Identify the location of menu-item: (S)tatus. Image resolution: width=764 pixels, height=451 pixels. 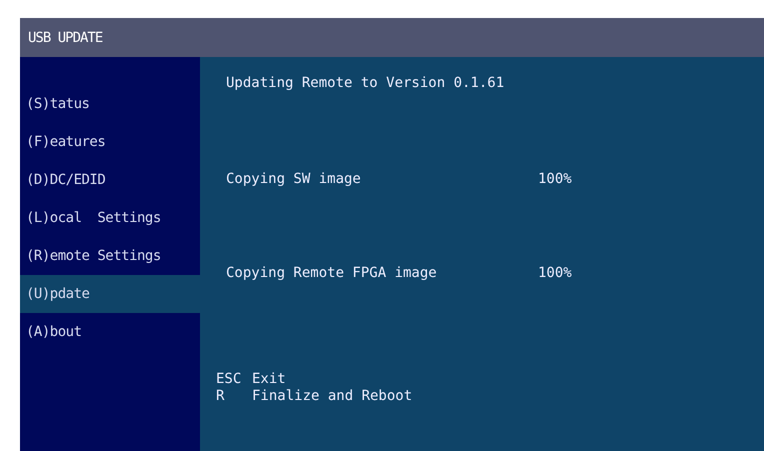
(110, 104).